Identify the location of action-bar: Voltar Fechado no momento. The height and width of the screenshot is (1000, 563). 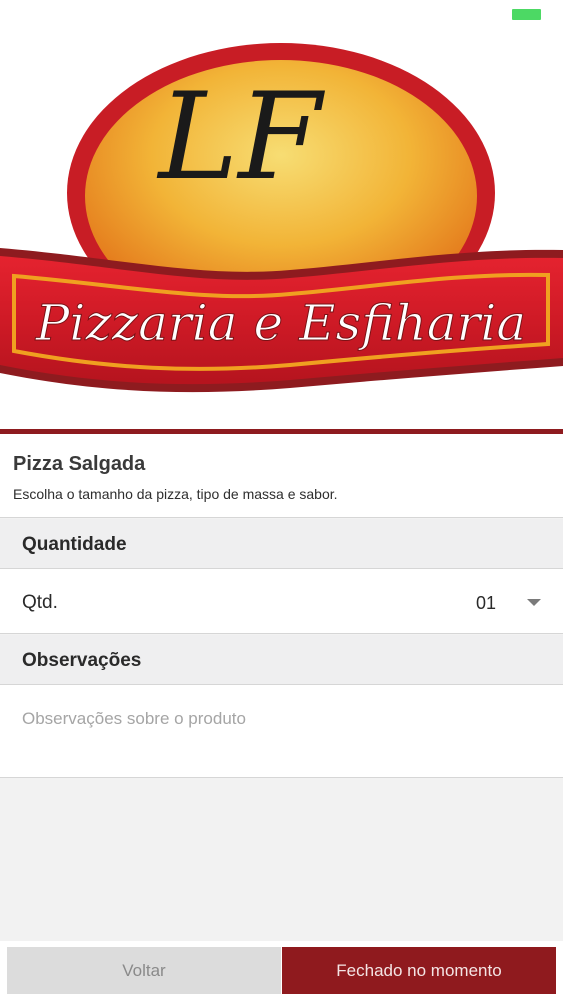
(281, 970).